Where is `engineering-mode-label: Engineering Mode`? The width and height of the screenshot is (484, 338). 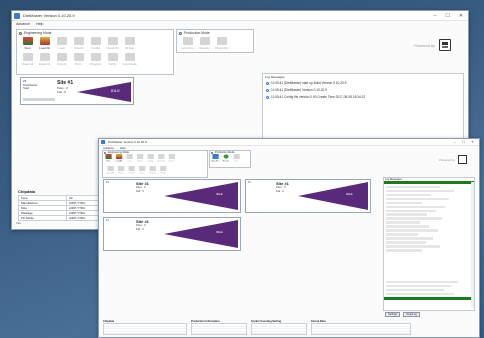
engineering-mode-label: Engineering Mode is located at coordinates (38, 33).